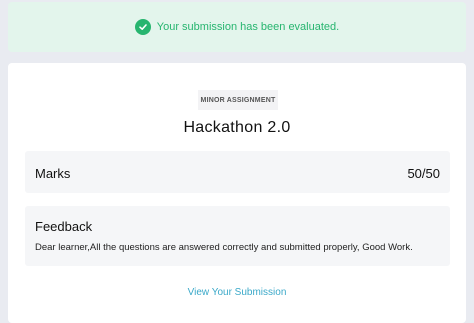 Image resolution: width=474 pixels, height=323 pixels. I want to click on marks-panel: Marks 50/50, so click(237, 172).